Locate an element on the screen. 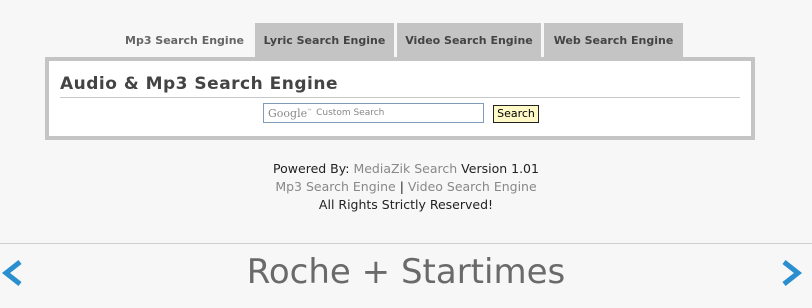 The image size is (812, 308). tab-lyric-search: Lyric Search Engine is located at coordinates (324, 40).